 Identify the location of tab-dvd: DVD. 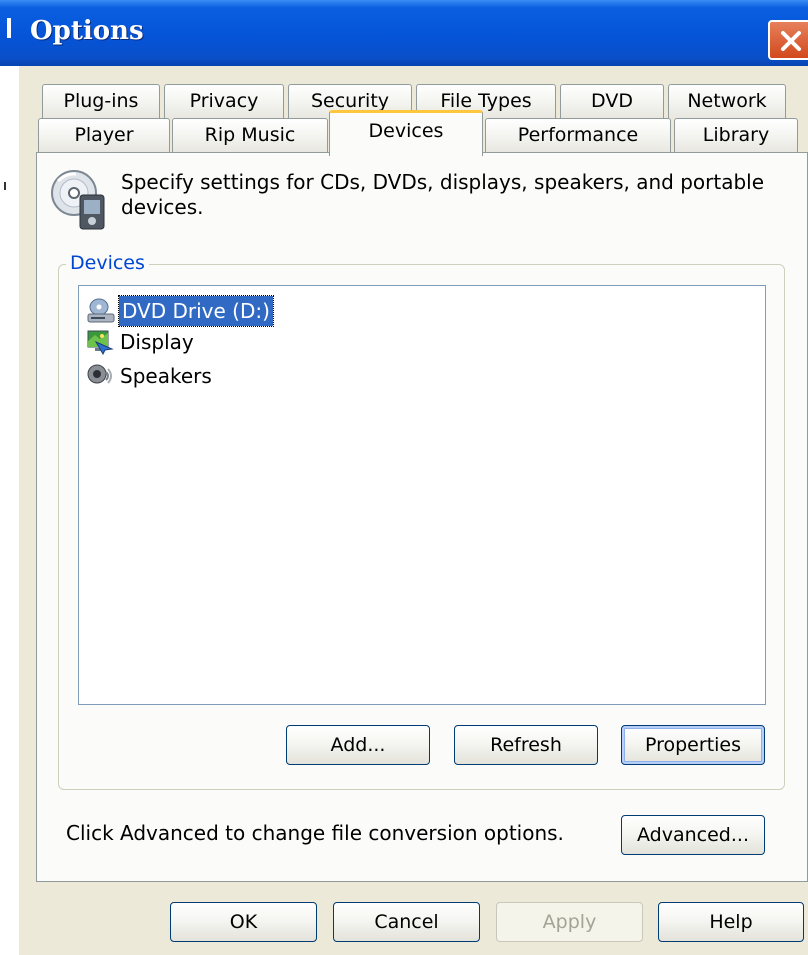
(612, 101).